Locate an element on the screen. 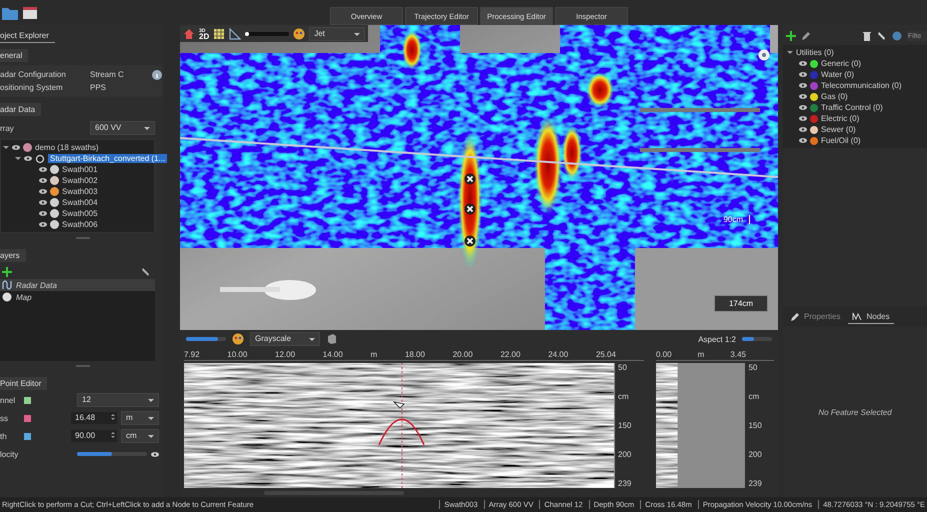  number-spinbox: 16.48 is located at coordinates (94, 418).